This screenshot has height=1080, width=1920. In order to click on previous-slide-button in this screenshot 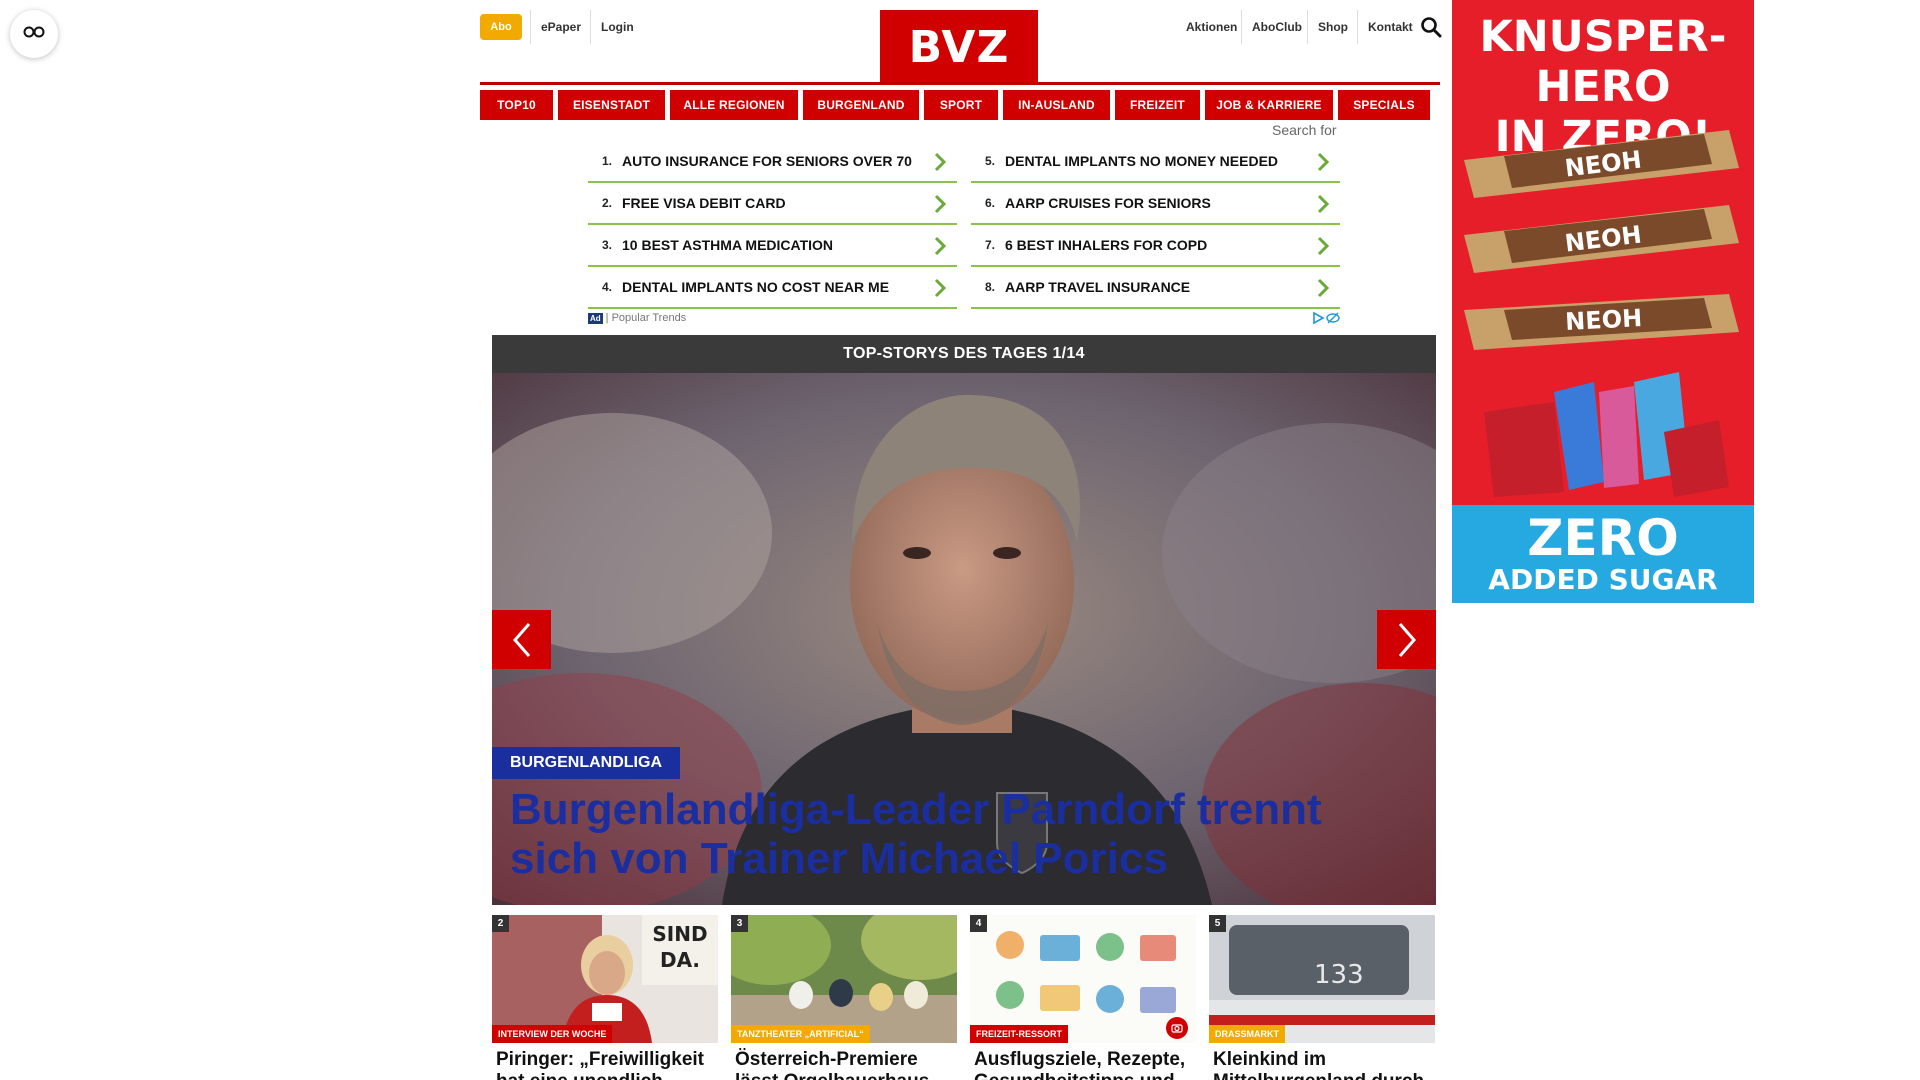, I will do `click(521, 639)`.